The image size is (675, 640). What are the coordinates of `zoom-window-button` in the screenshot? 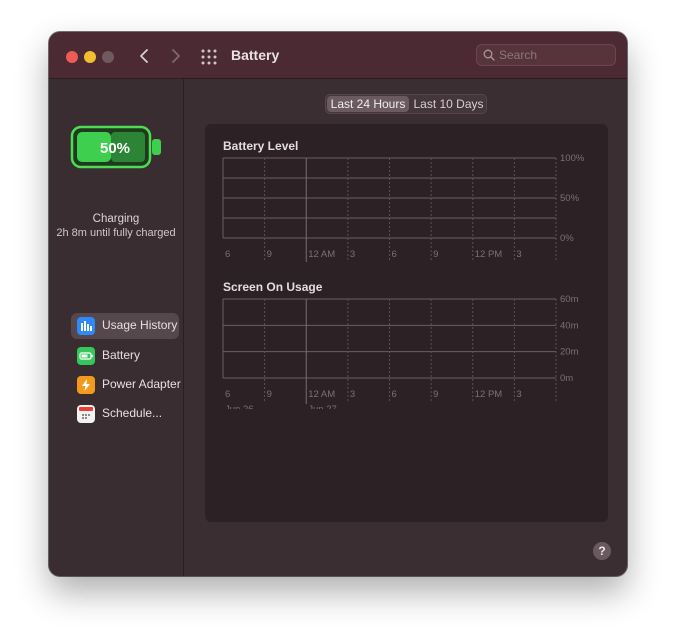 It's located at (108, 57).